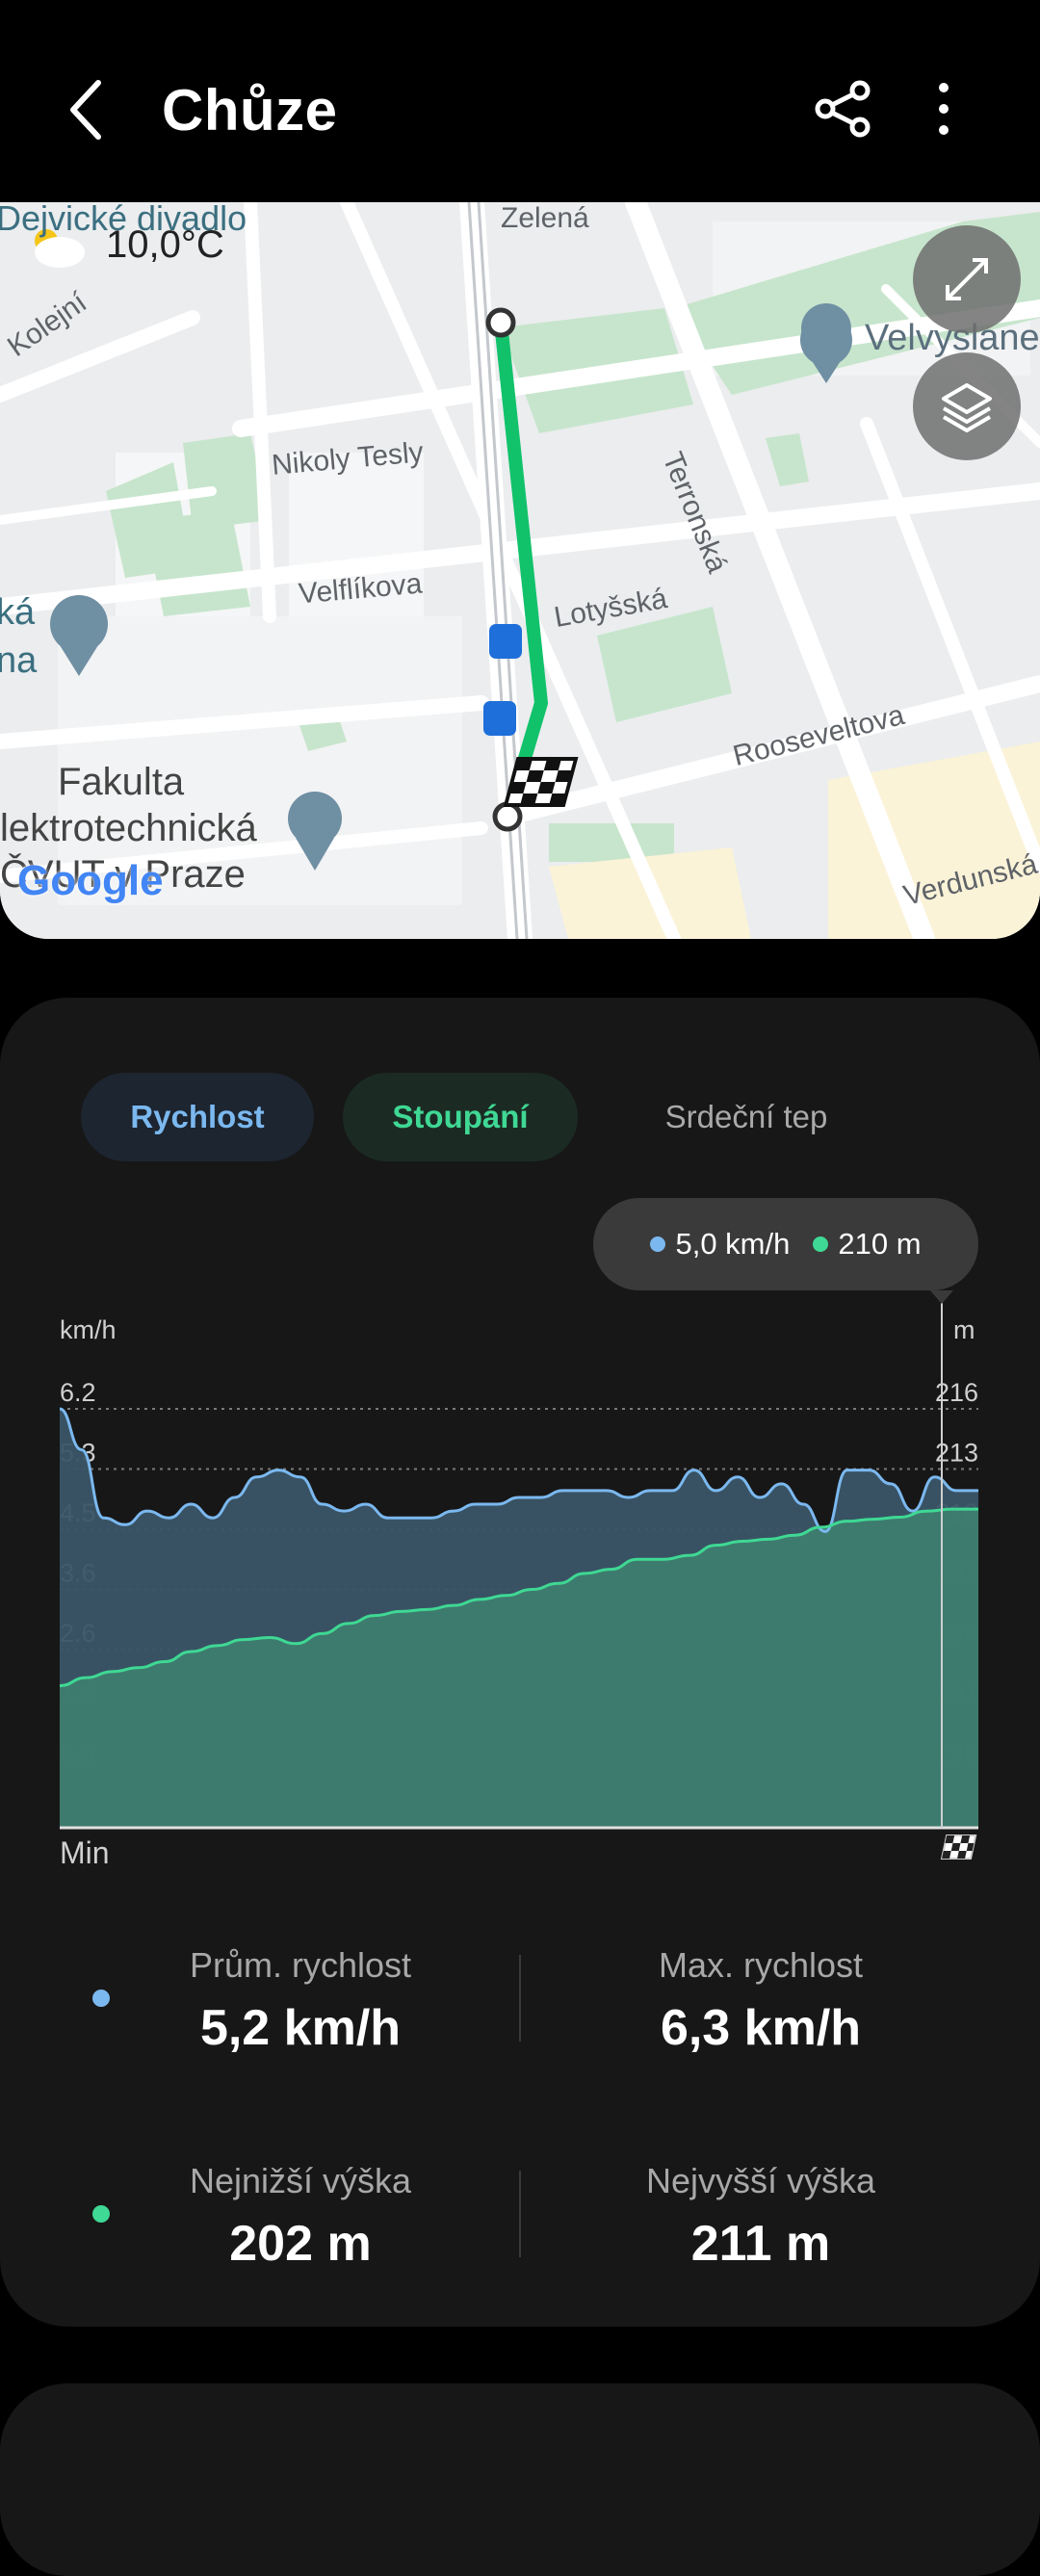  What do you see at coordinates (520, 2479) in the screenshot?
I see `next-card` at bounding box center [520, 2479].